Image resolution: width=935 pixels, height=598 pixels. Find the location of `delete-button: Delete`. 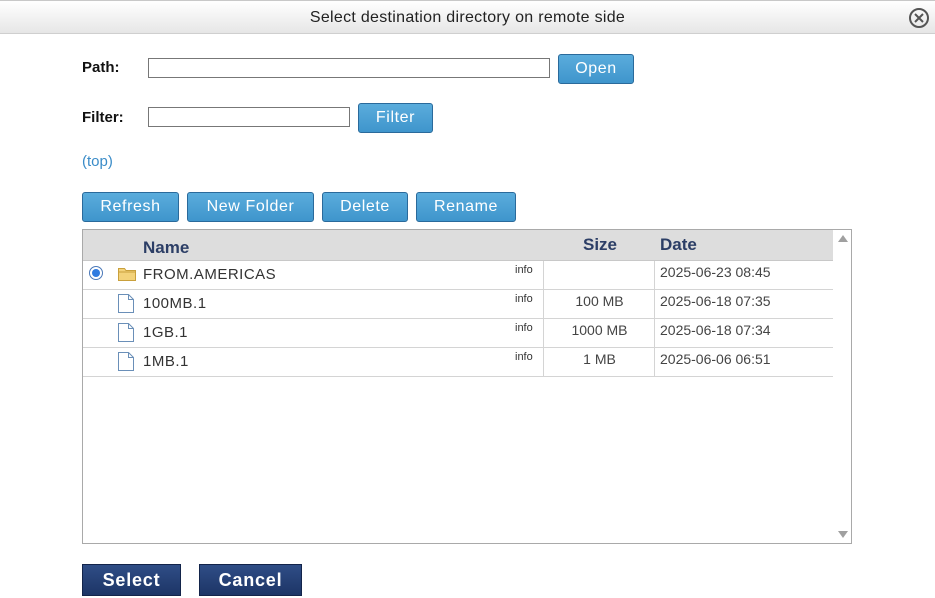

delete-button: Delete is located at coordinates (365, 207).